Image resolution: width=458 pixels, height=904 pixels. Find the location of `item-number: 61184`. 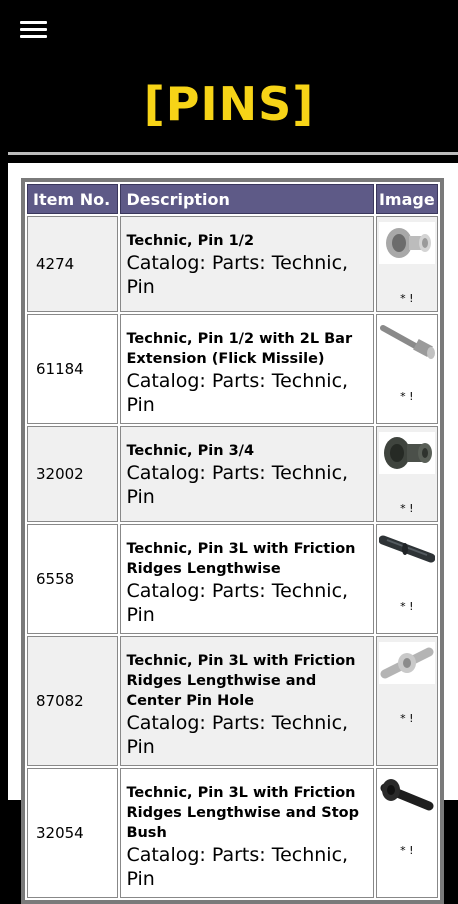

item-number: 61184 is located at coordinates (72, 369).